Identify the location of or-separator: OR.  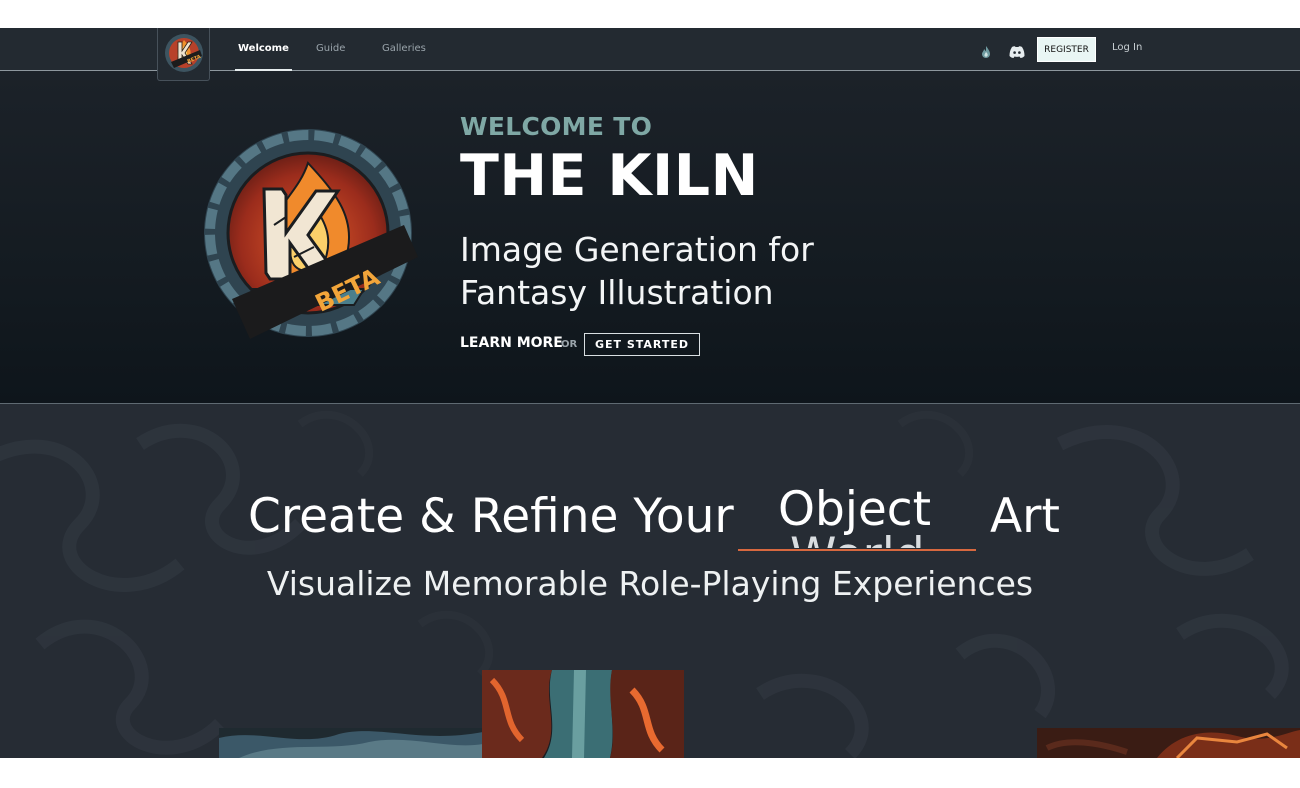
(569, 344).